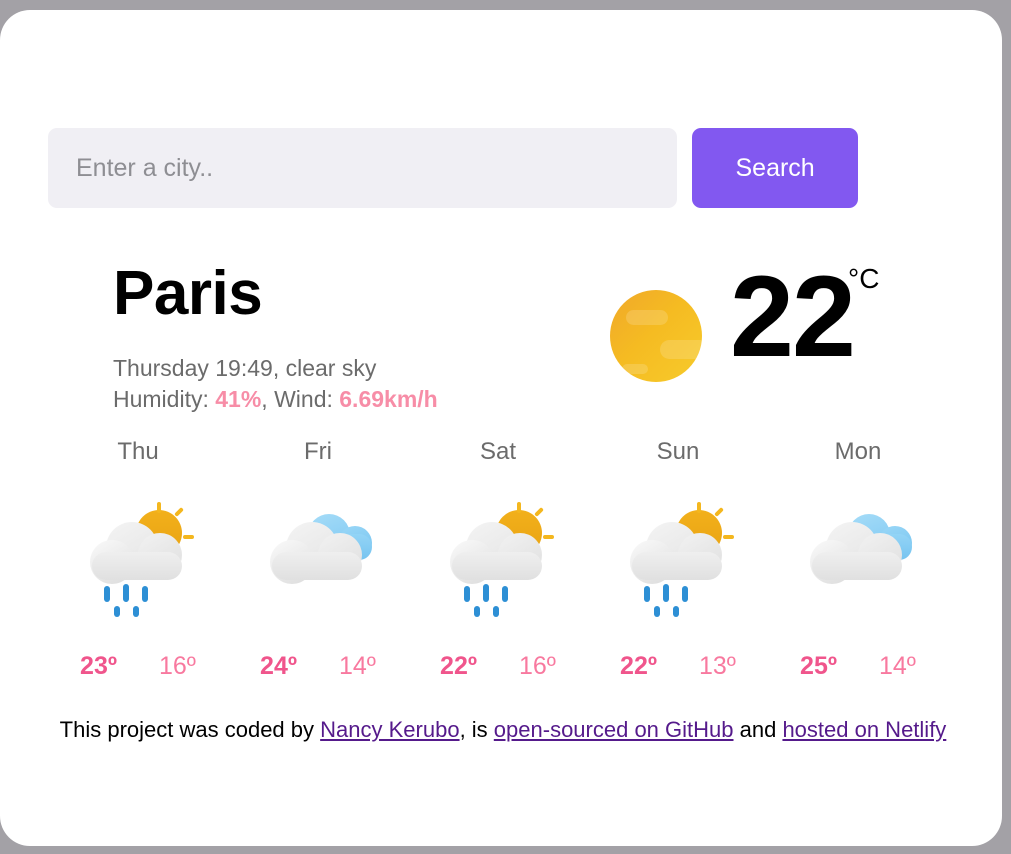  Describe the element at coordinates (363, 168) in the screenshot. I see `search-input` at that location.